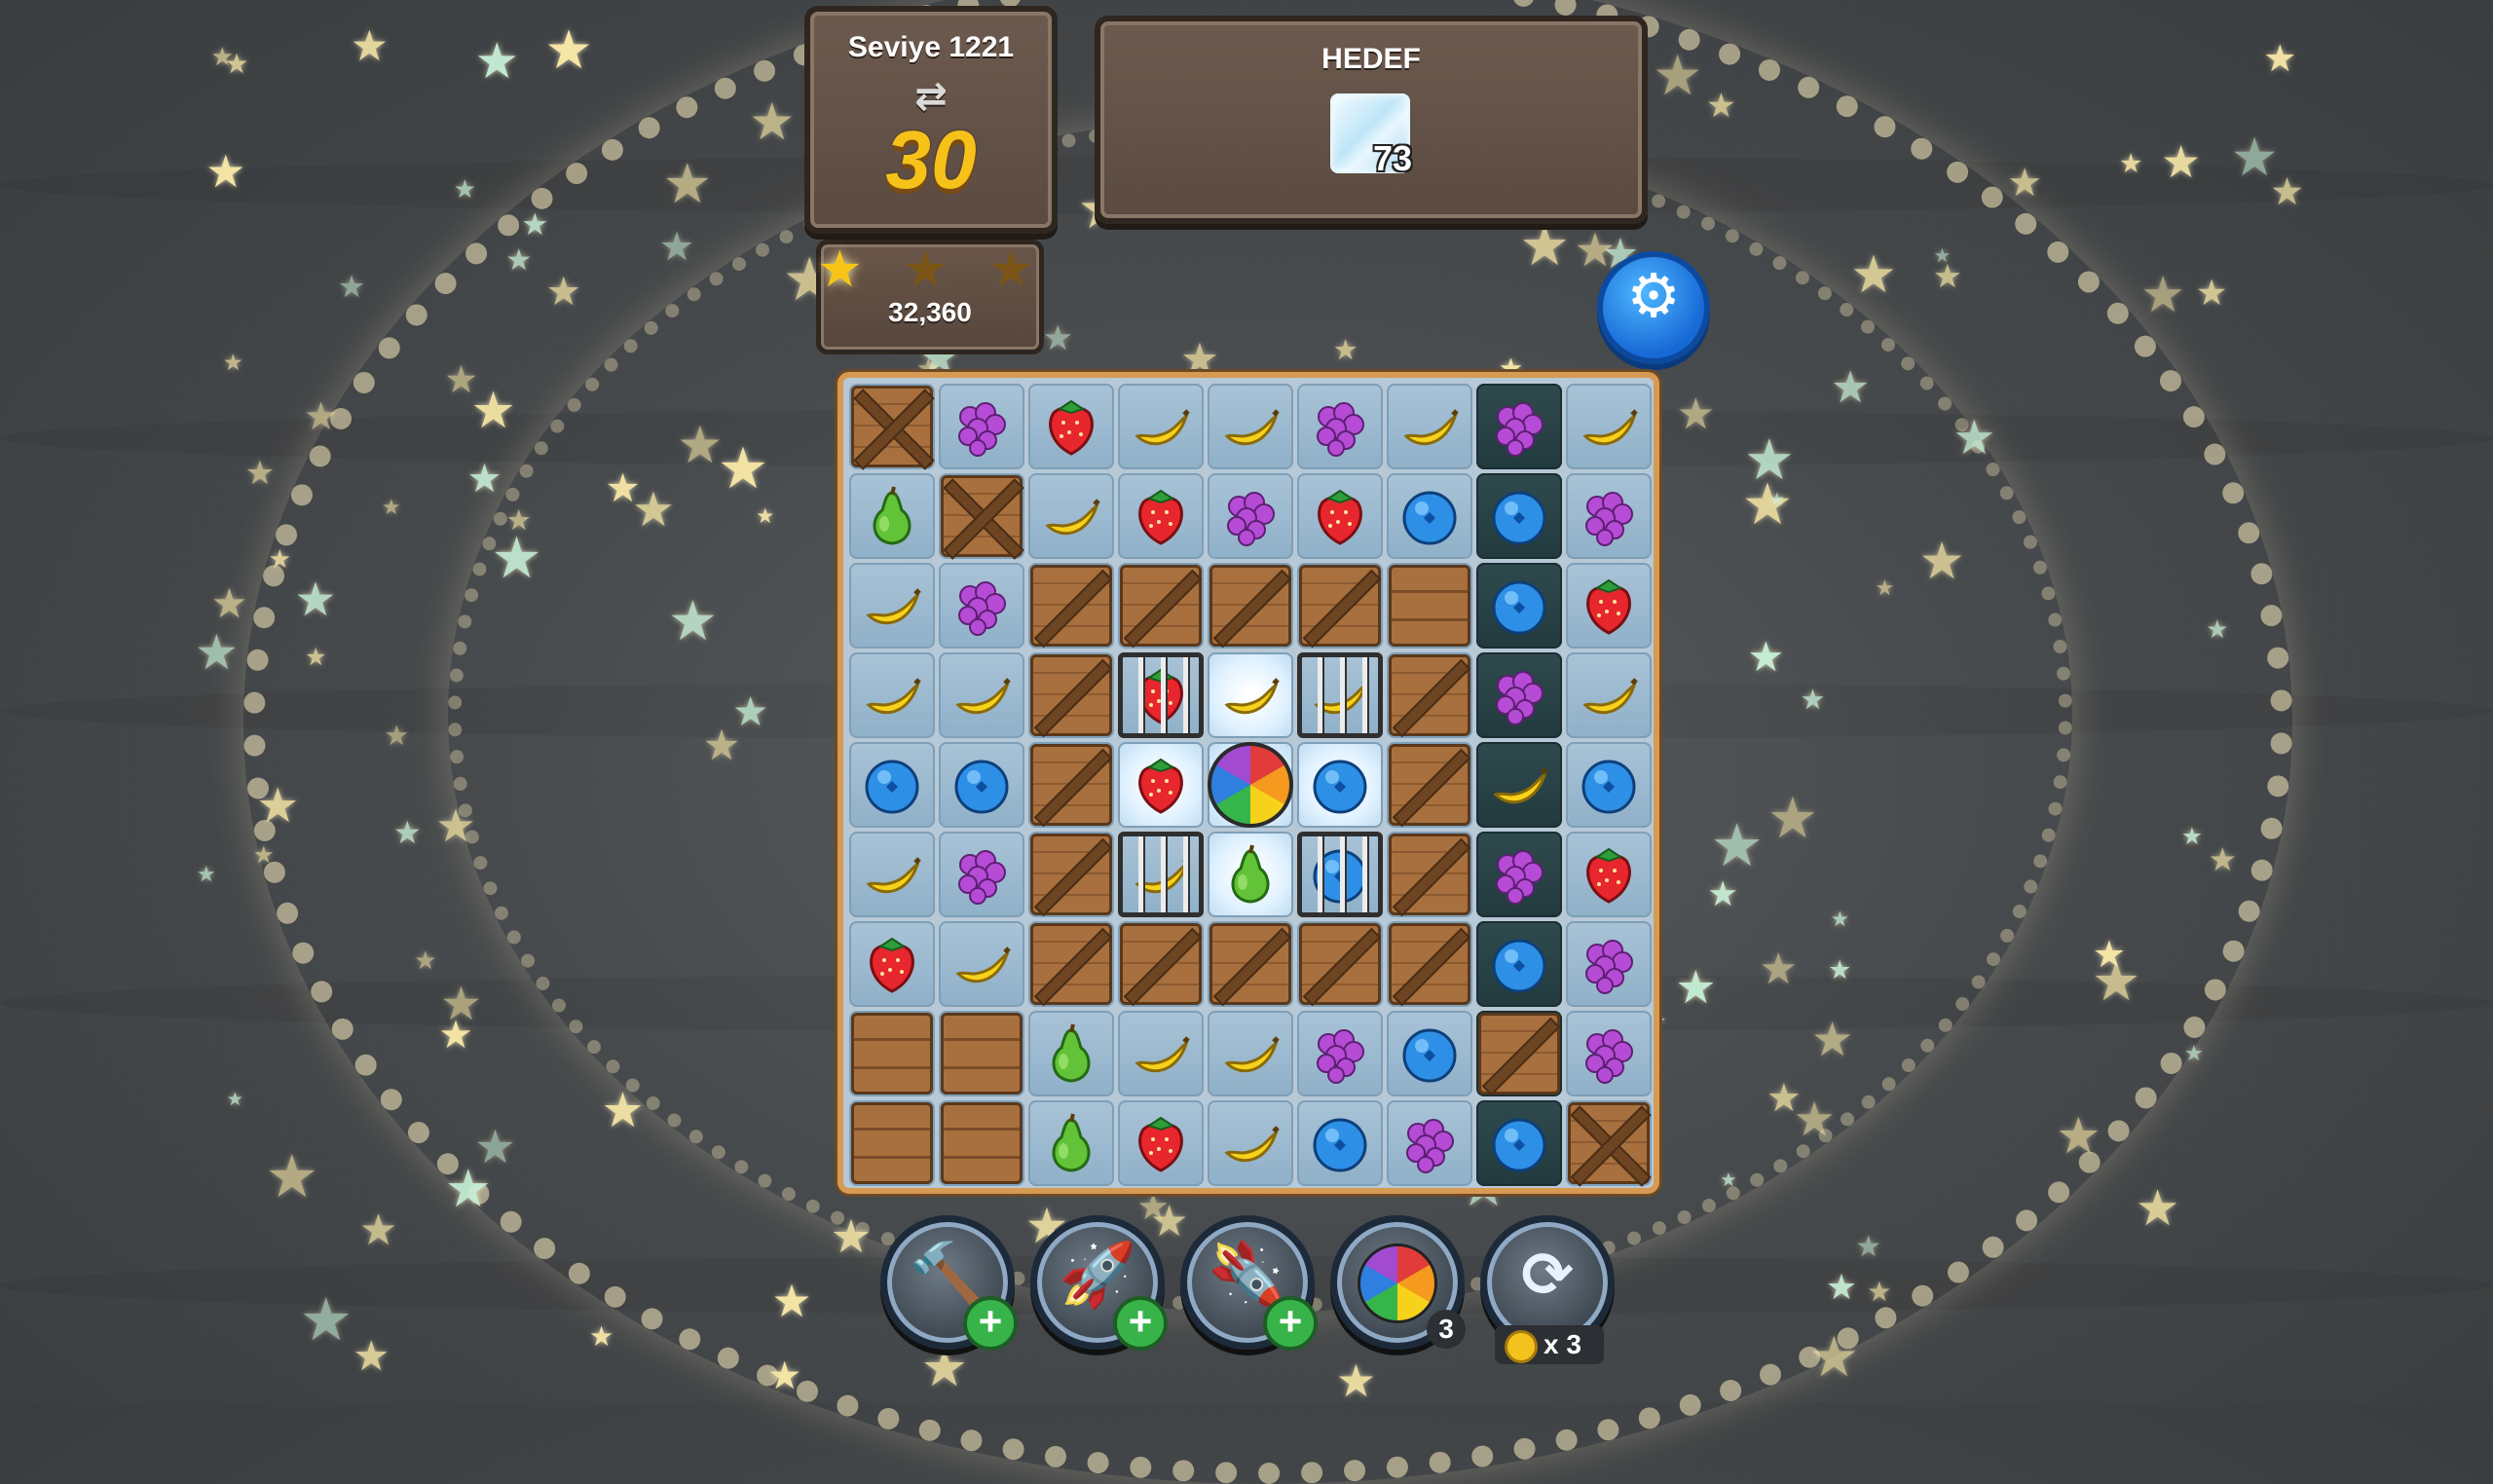 The width and height of the screenshot is (2493, 1484). What do you see at coordinates (1099, 1283) in the screenshot?
I see `rocket-booster-button: 🚀 +` at bounding box center [1099, 1283].